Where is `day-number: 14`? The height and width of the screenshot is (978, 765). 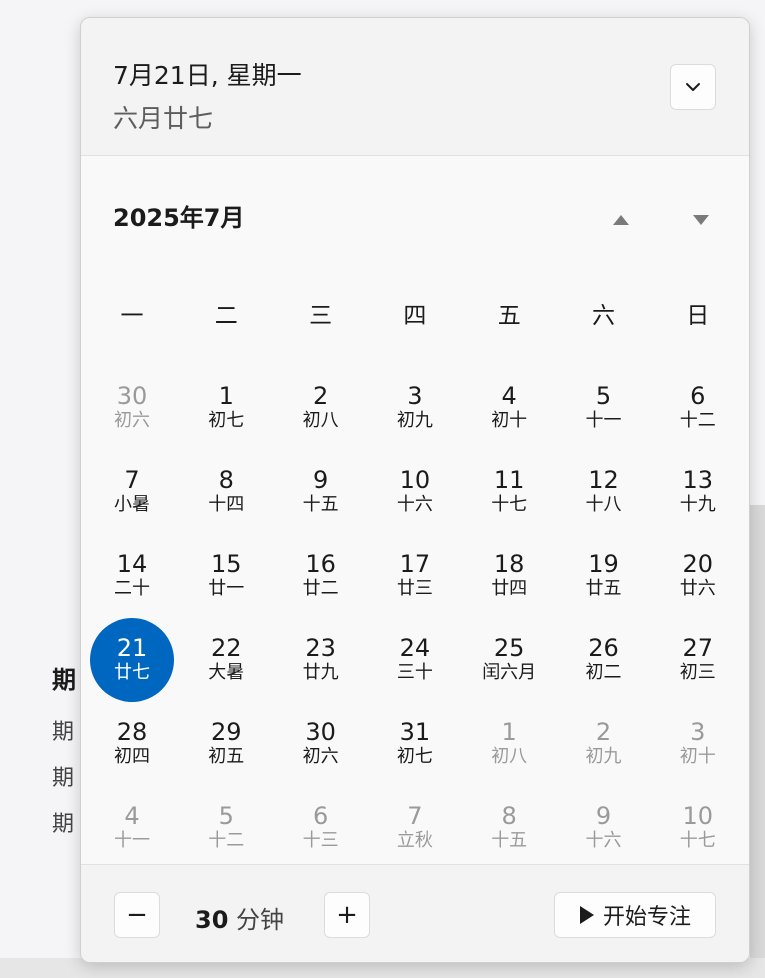
day-number: 14 is located at coordinates (132, 564).